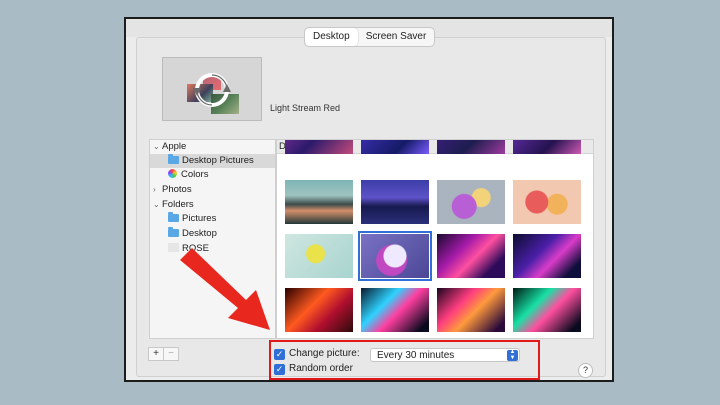  Describe the element at coordinates (212, 175) in the screenshot. I see `sidebar-item-colors: Colors` at that location.